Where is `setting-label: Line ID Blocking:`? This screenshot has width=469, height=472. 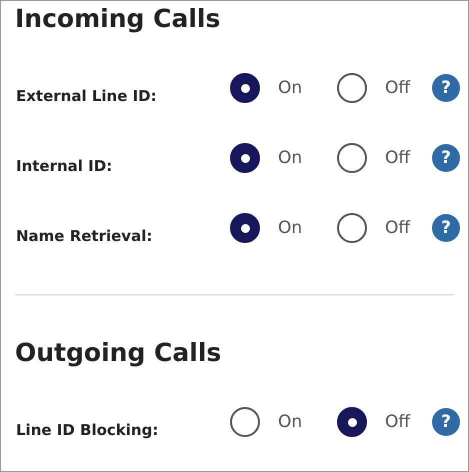
setting-label: Line ID Blocking: is located at coordinates (88, 429).